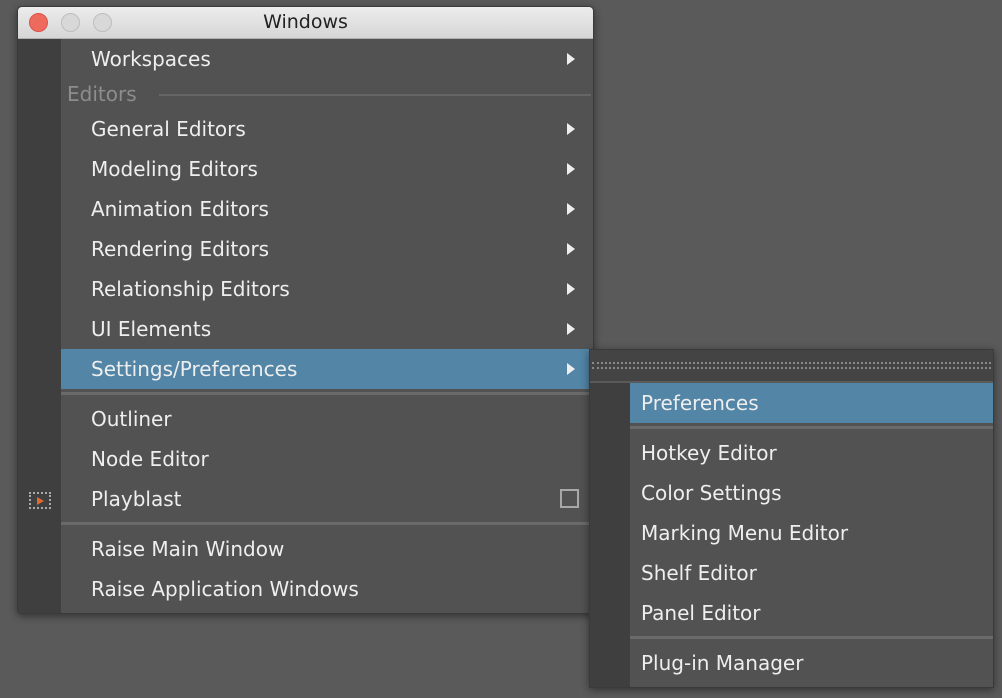 This screenshot has width=1002, height=698. What do you see at coordinates (811, 573) in the screenshot?
I see `submenu-item-shelf-editor: Shelf Editor` at bounding box center [811, 573].